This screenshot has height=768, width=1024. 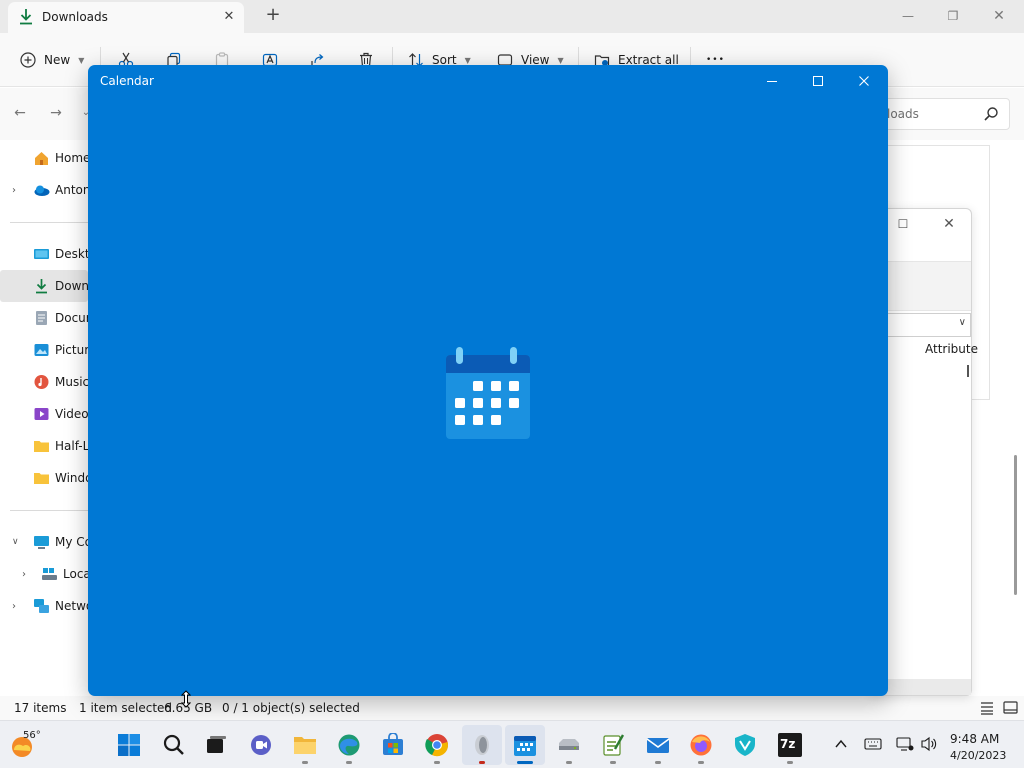 I want to click on 7zip-button: 7z, so click(x=790, y=745).